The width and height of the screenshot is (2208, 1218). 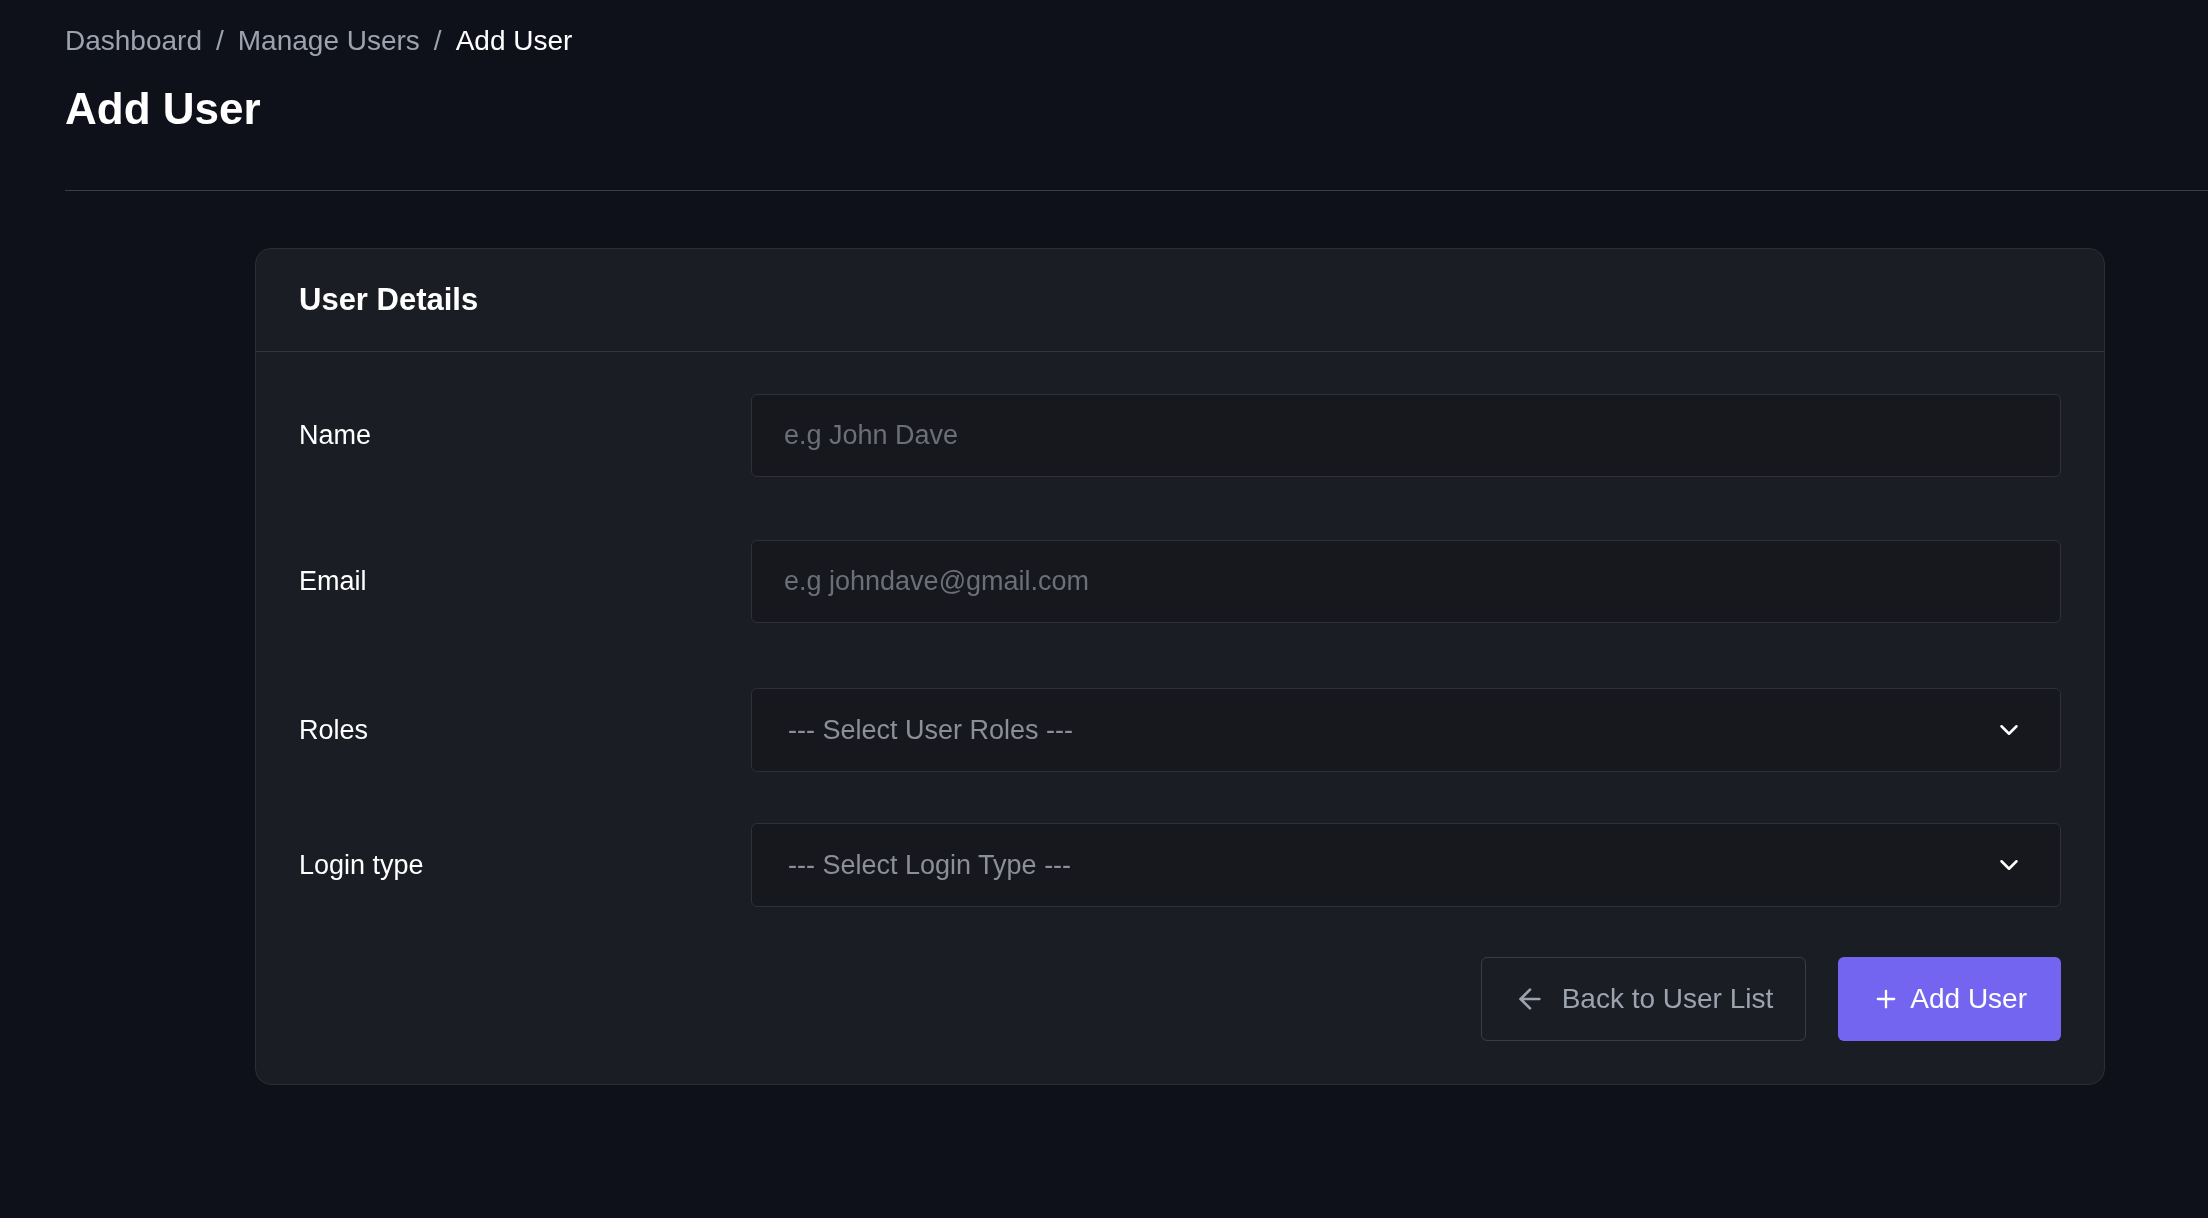 What do you see at coordinates (1406, 581) in the screenshot?
I see `text-field: e.g johndave@gmail.com` at bounding box center [1406, 581].